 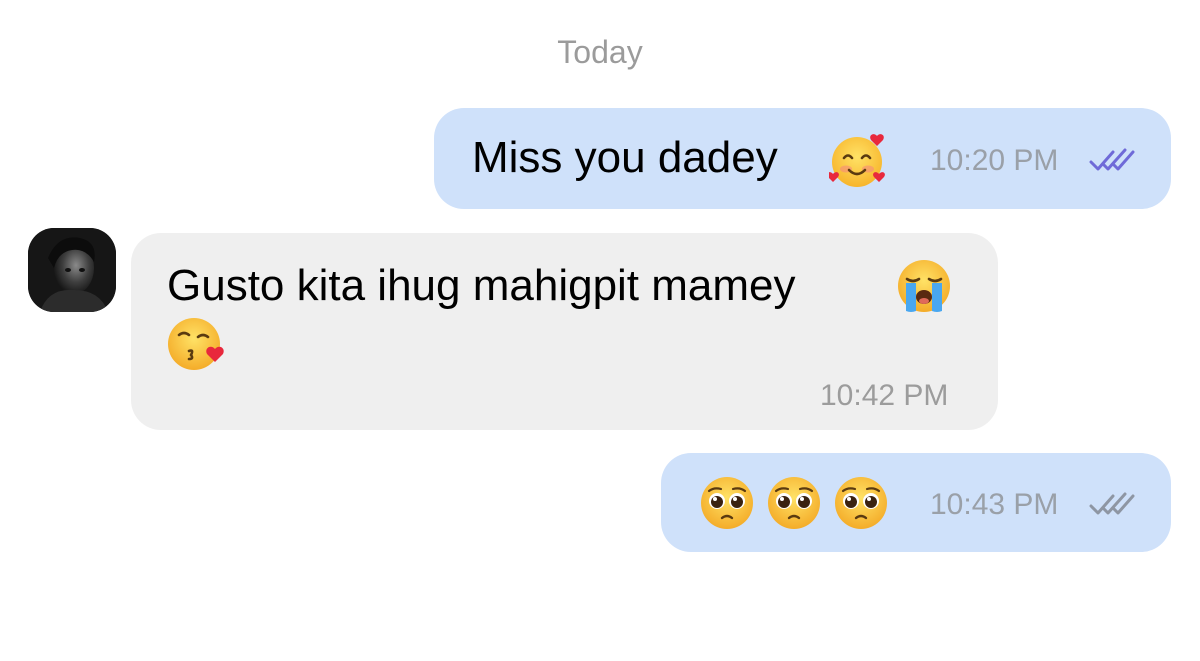 I want to click on message-text: Miss you dadey, so click(x=625, y=157).